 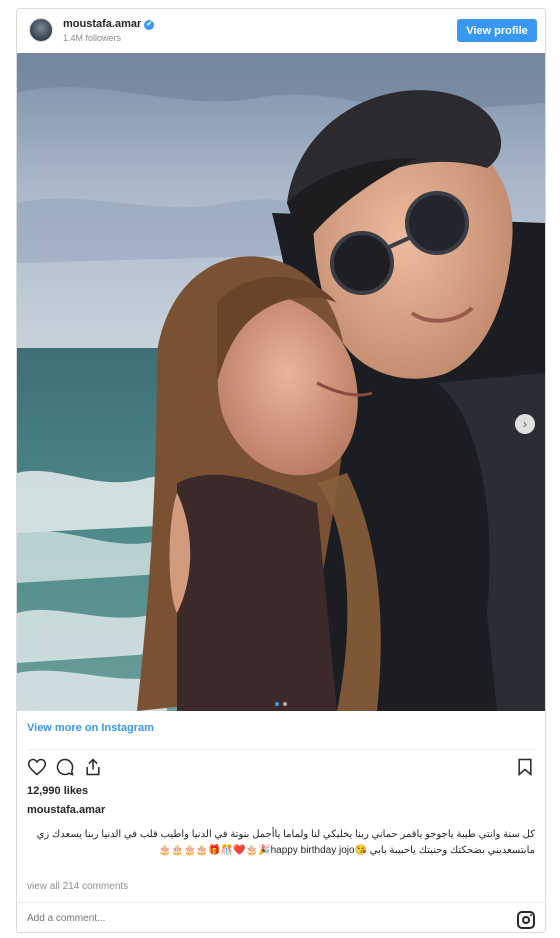 What do you see at coordinates (90, 728) in the screenshot?
I see `view-more-link: View more on Instagram` at bounding box center [90, 728].